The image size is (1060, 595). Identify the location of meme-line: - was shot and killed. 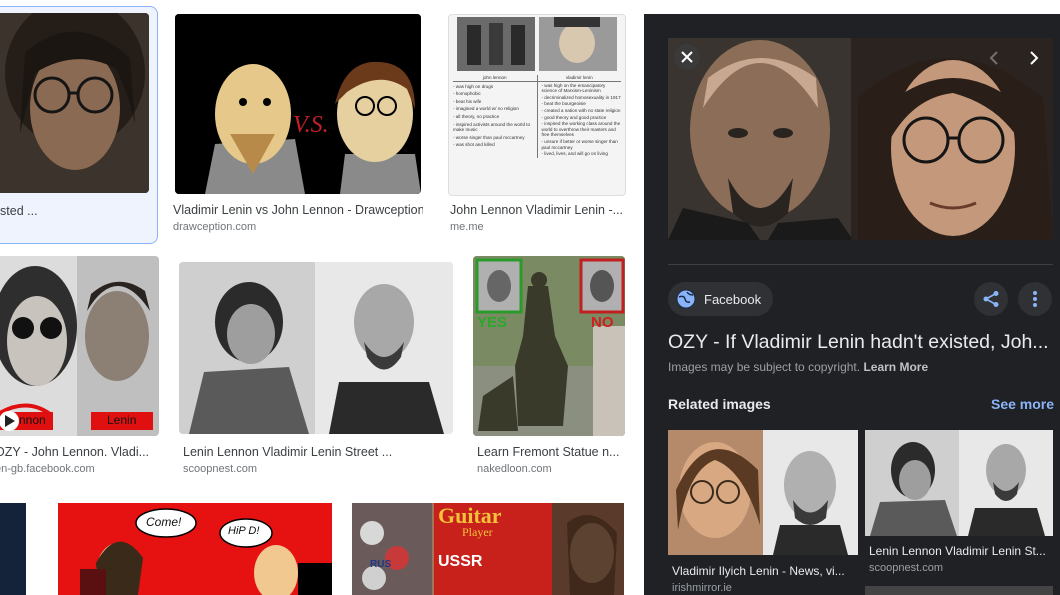
(474, 145).